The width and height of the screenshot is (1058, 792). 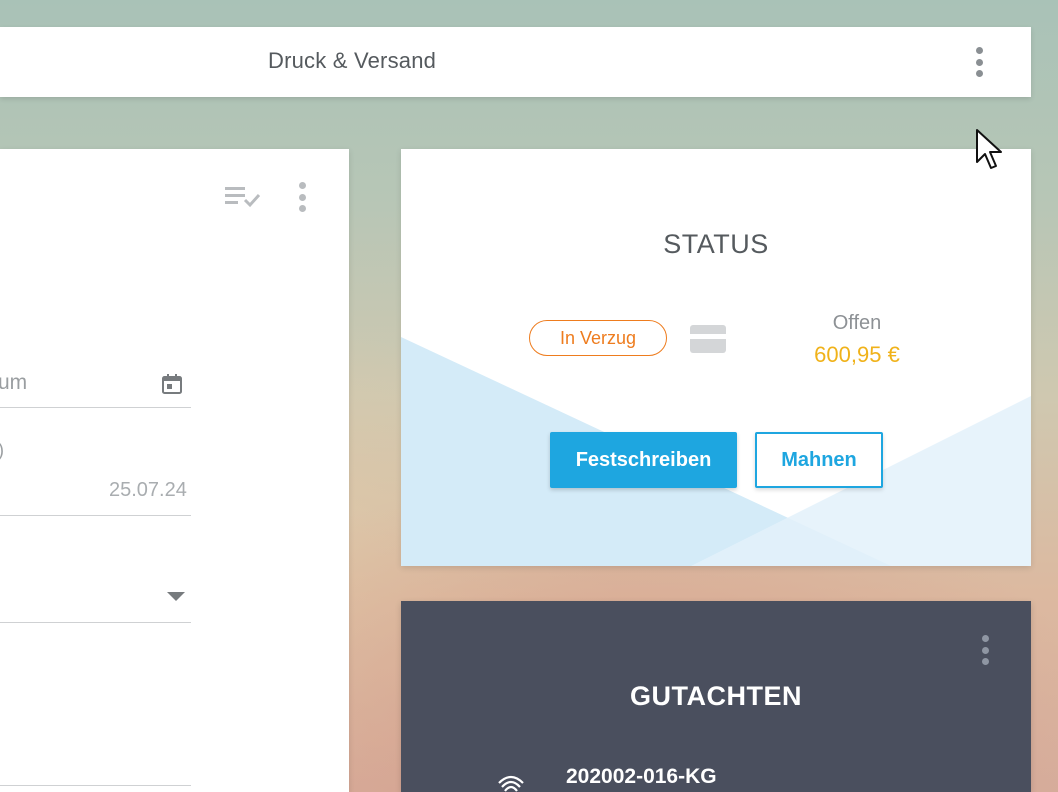 I want to click on lower-field-underline, so click(x=95, y=785).